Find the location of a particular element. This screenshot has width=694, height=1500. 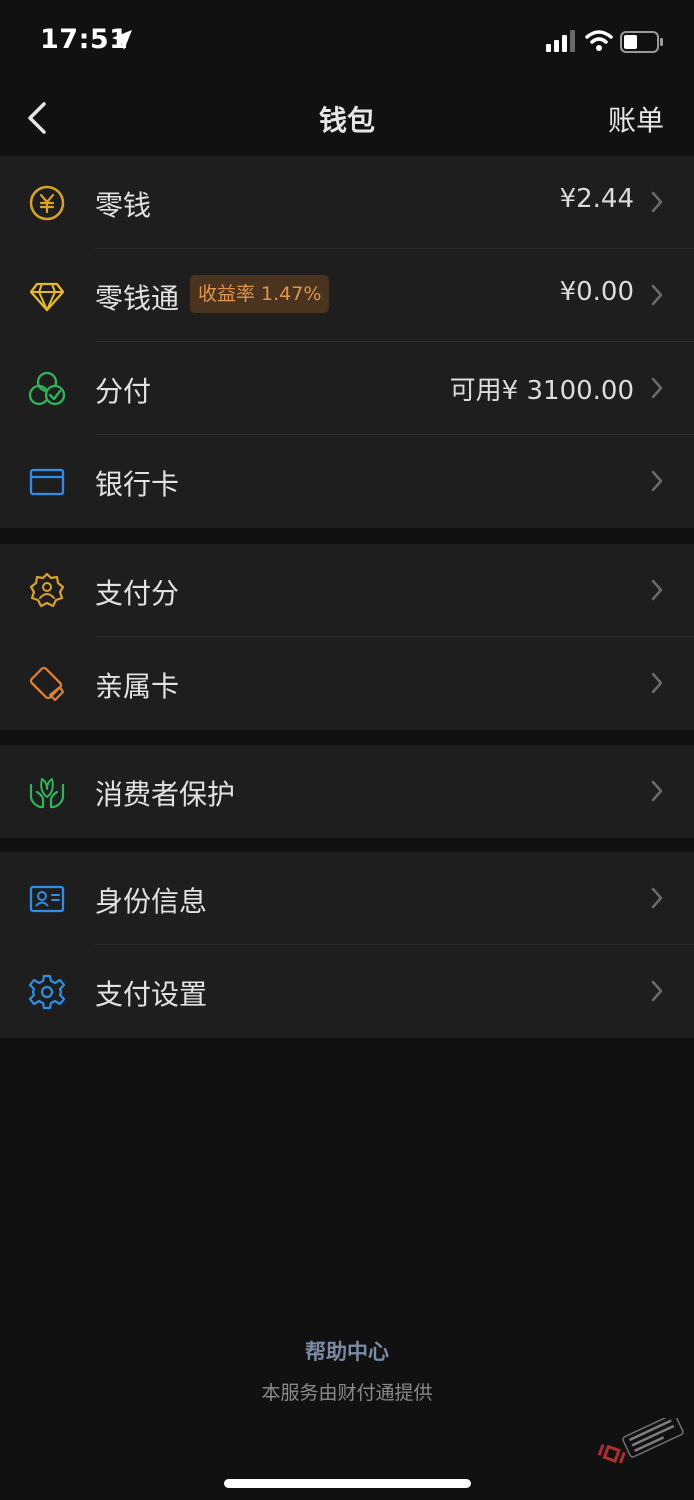

fenfu-circles-icon is located at coordinates (47, 388).